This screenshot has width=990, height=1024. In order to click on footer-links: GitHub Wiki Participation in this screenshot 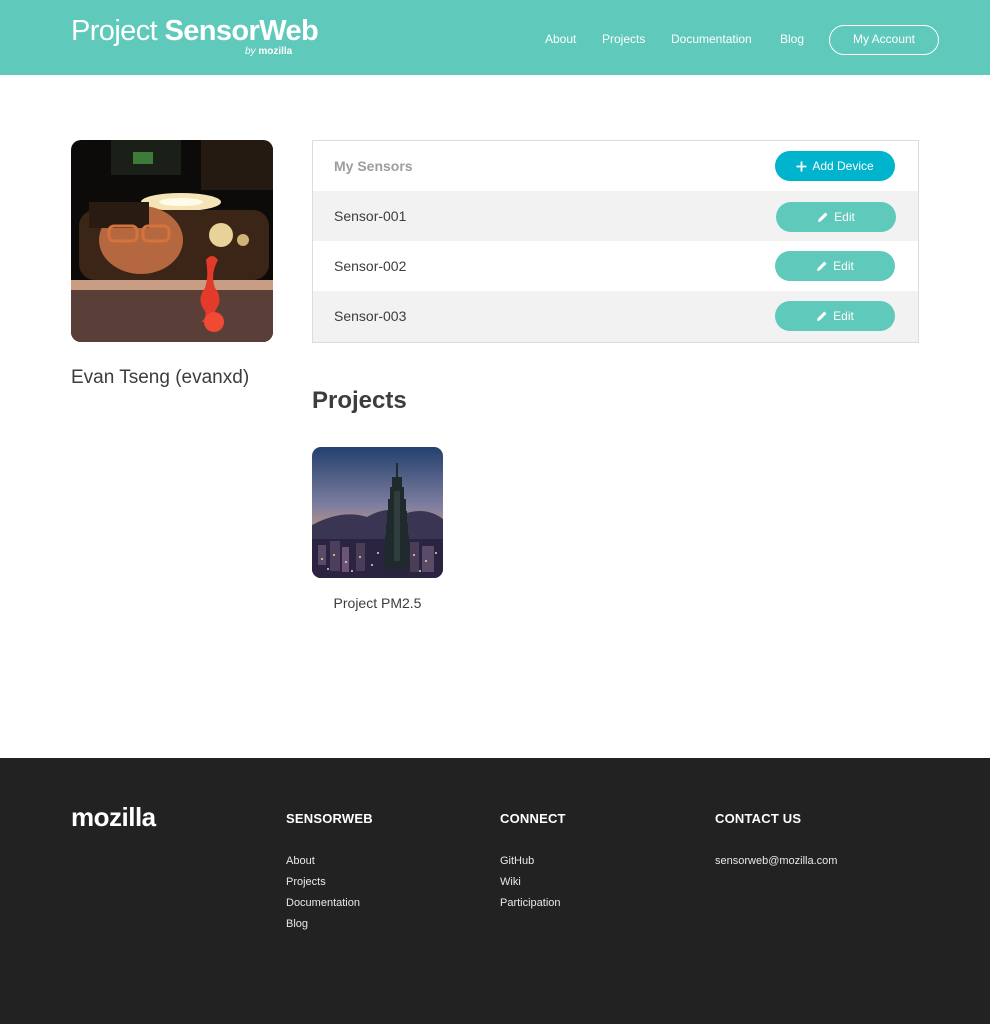, I will do `click(533, 882)`.